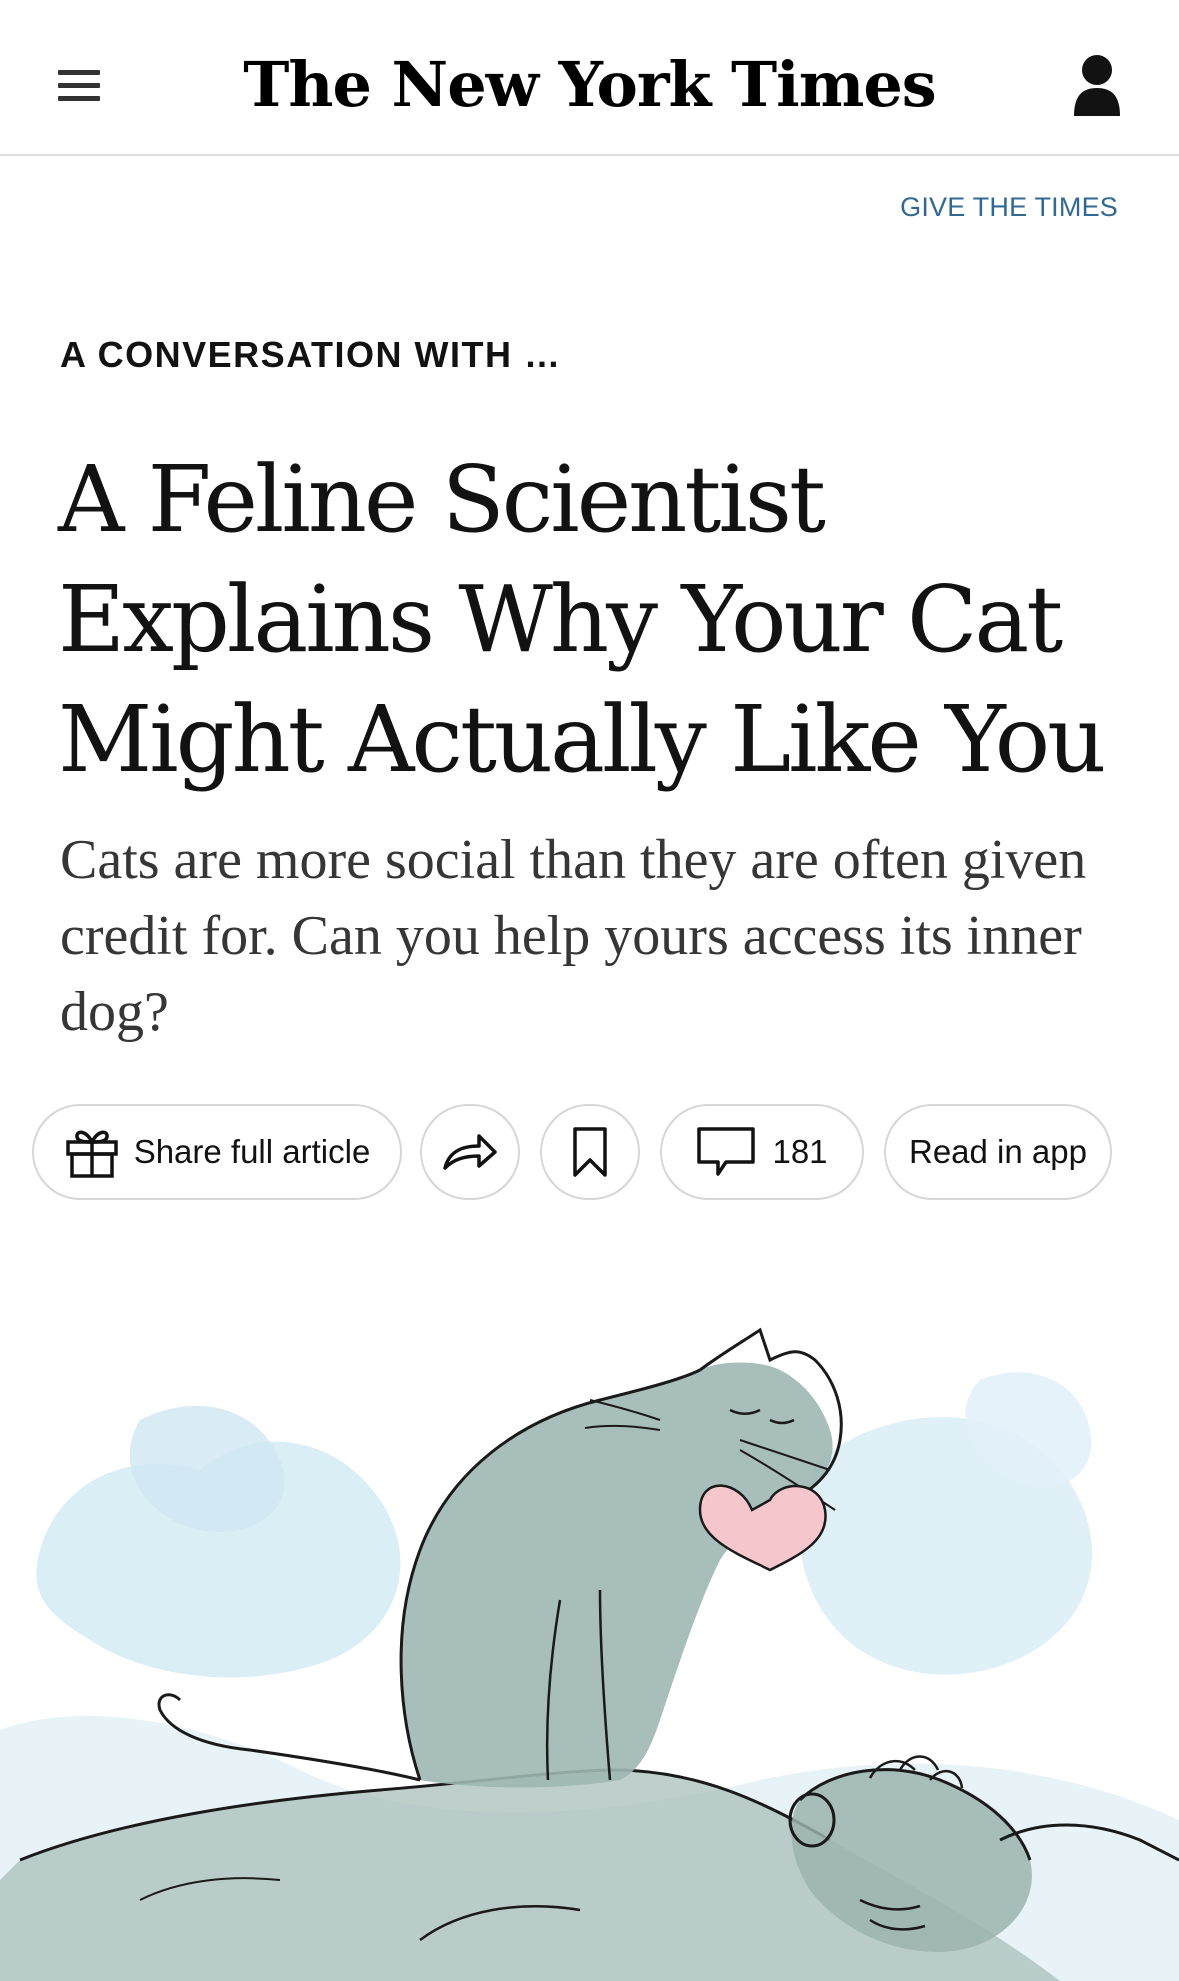 This screenshot has width=1179, height=1981. Describe the element at coordinates (91, 1154) in the screenshot. I see `gift-icon` at that location.